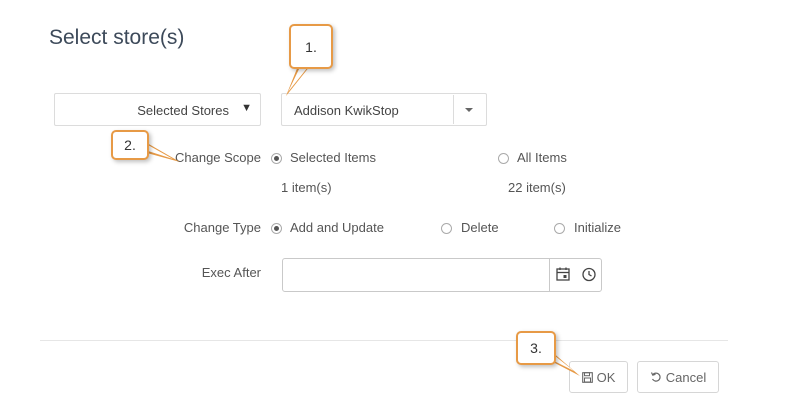 Image resolution: width=794 pixels, height=407 pixels. I want to click on change-type-label: Change Type, so click(222, 227).